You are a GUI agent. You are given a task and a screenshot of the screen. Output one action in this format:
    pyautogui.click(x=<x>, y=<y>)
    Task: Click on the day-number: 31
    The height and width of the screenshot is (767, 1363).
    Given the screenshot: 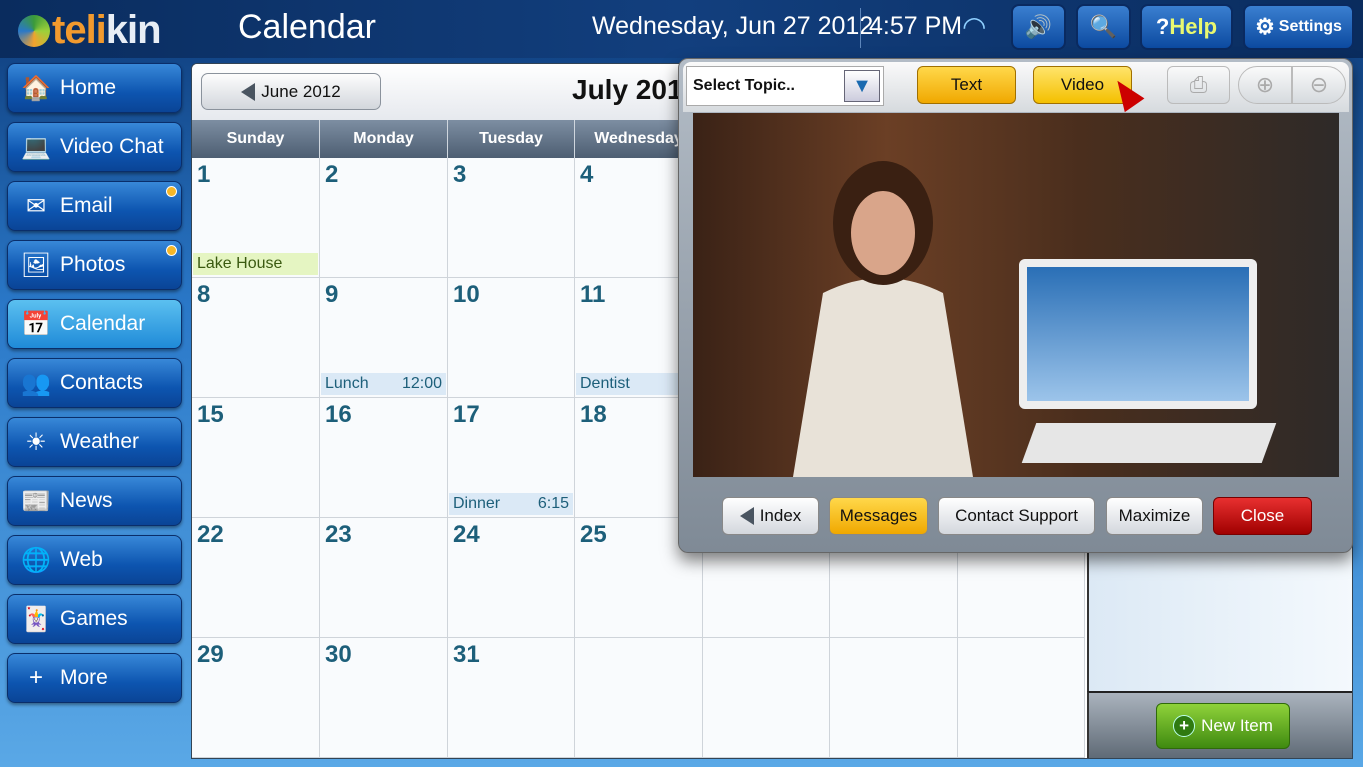 What is the action you would take?
    pyautogui.click(x=466, y=654)
    